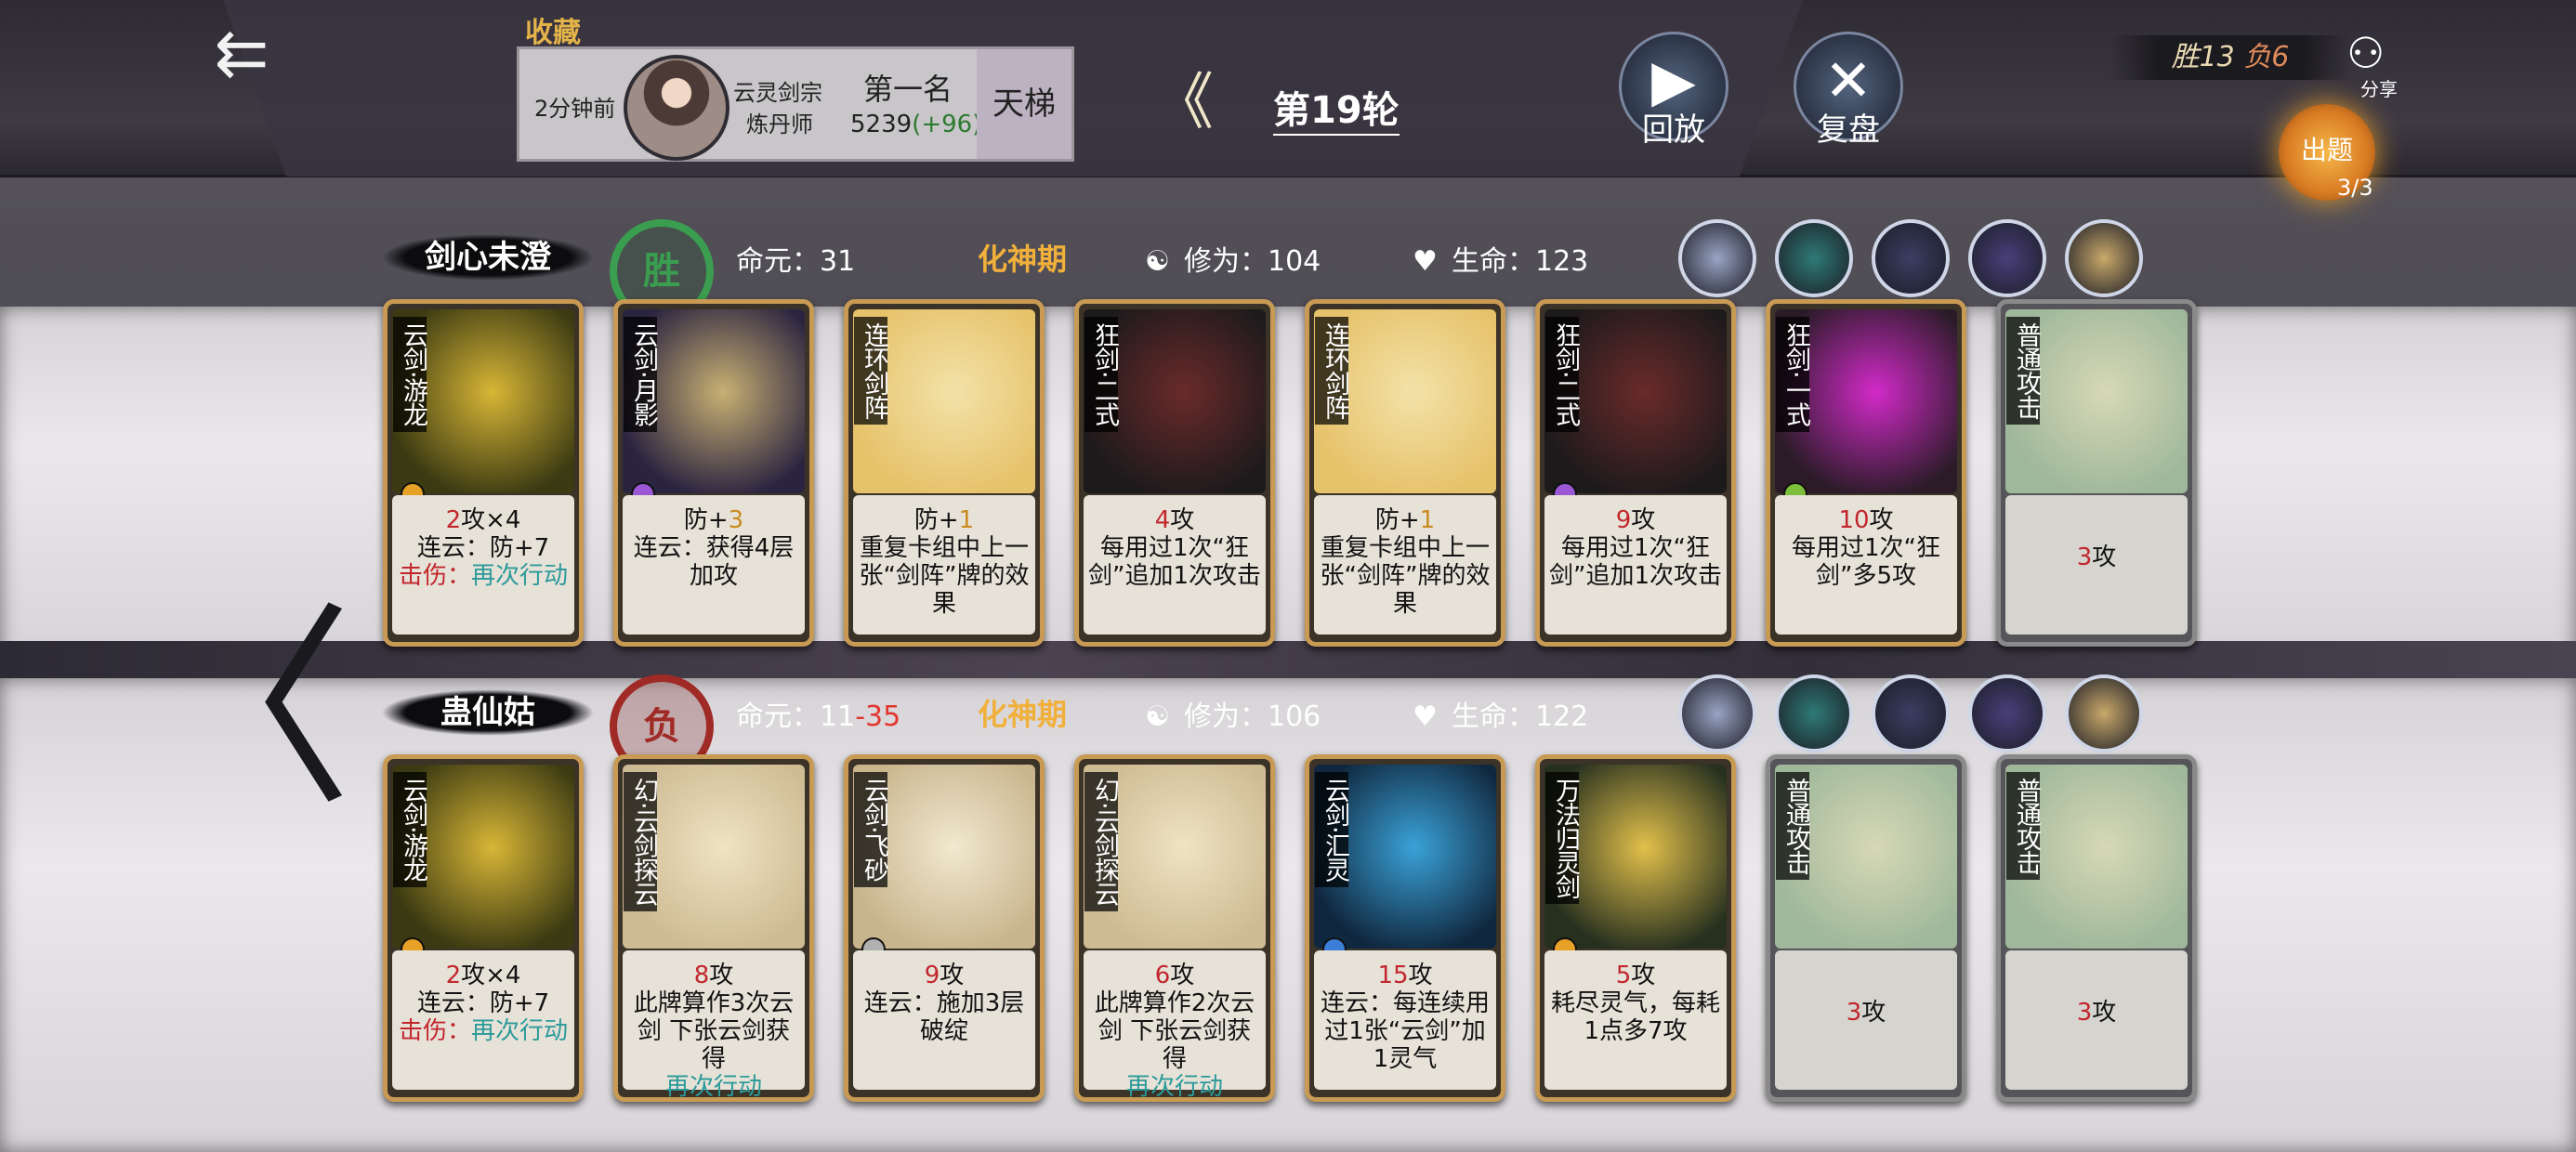 The width and height of the screenshot is (2576, 1152). I want to click on skill-card: 云剑·月影 防+3 连云：获得4层加攻, so click(713, 473).